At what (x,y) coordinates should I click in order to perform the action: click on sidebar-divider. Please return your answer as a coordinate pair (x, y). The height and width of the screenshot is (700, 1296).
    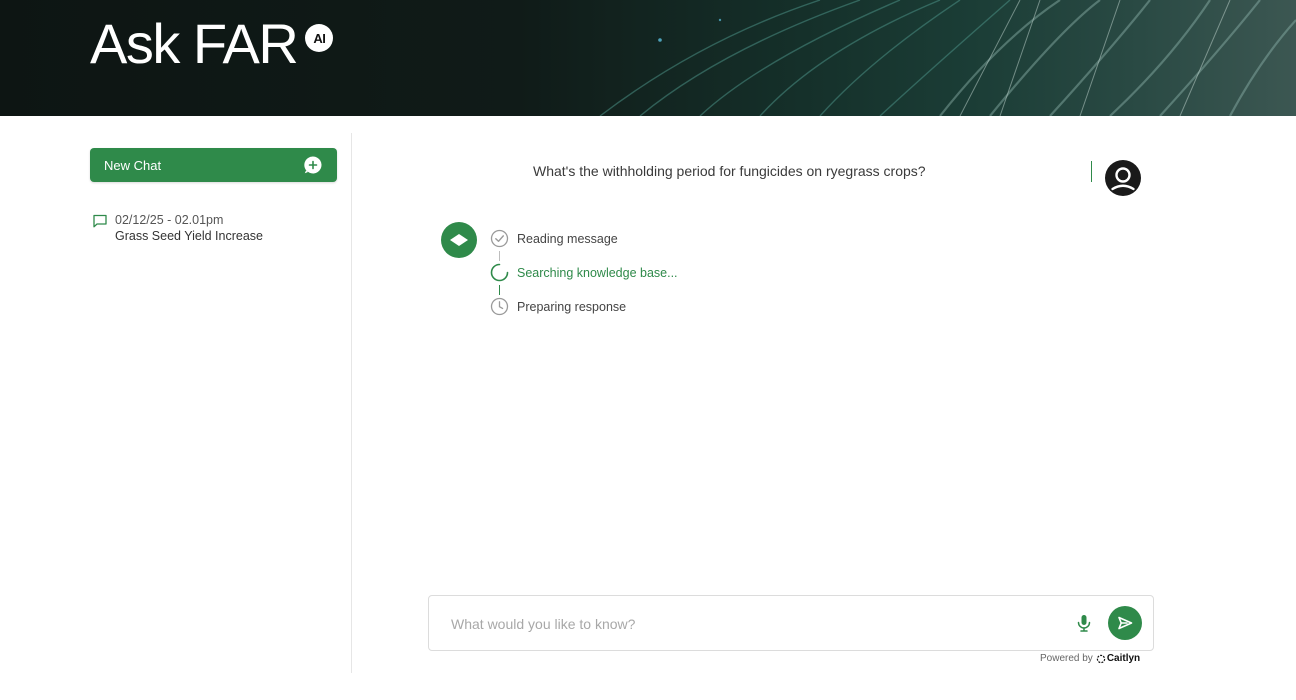
    Looking at the image, I should click on (351, 403).